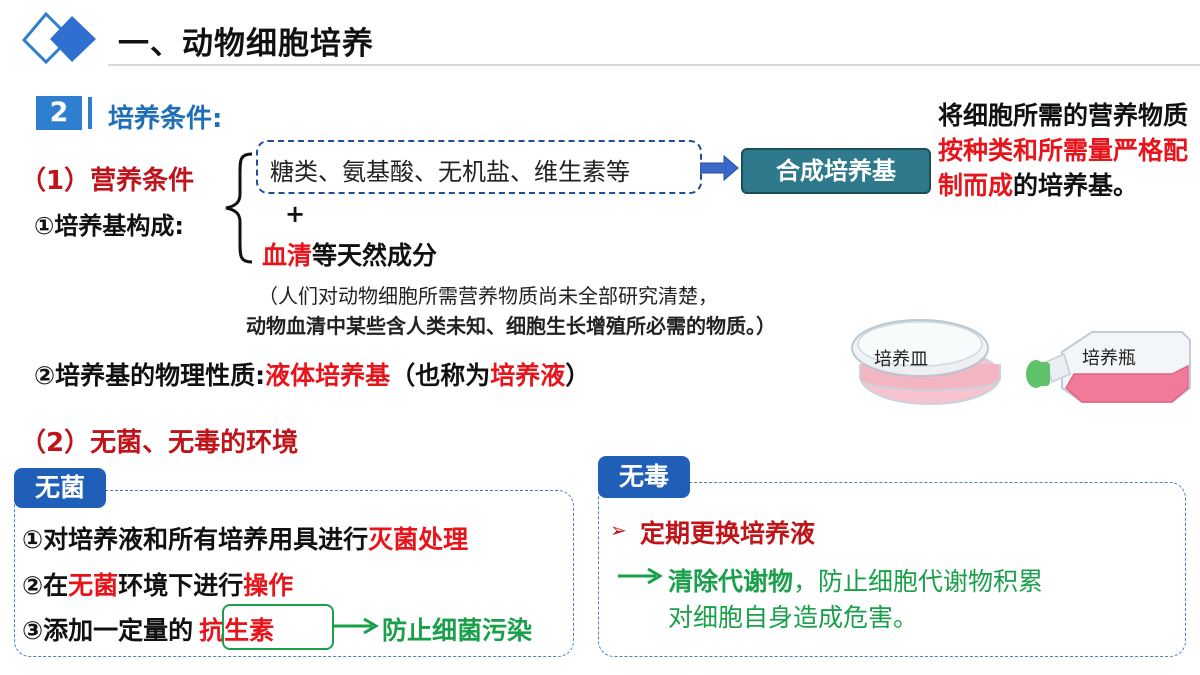 The width and height of the screenshot is (1200, 675). Describe the element at coordinates (159, 443) in the screenshot. I see `environment-heading: （2）无菌、无毒的环境` at that location.